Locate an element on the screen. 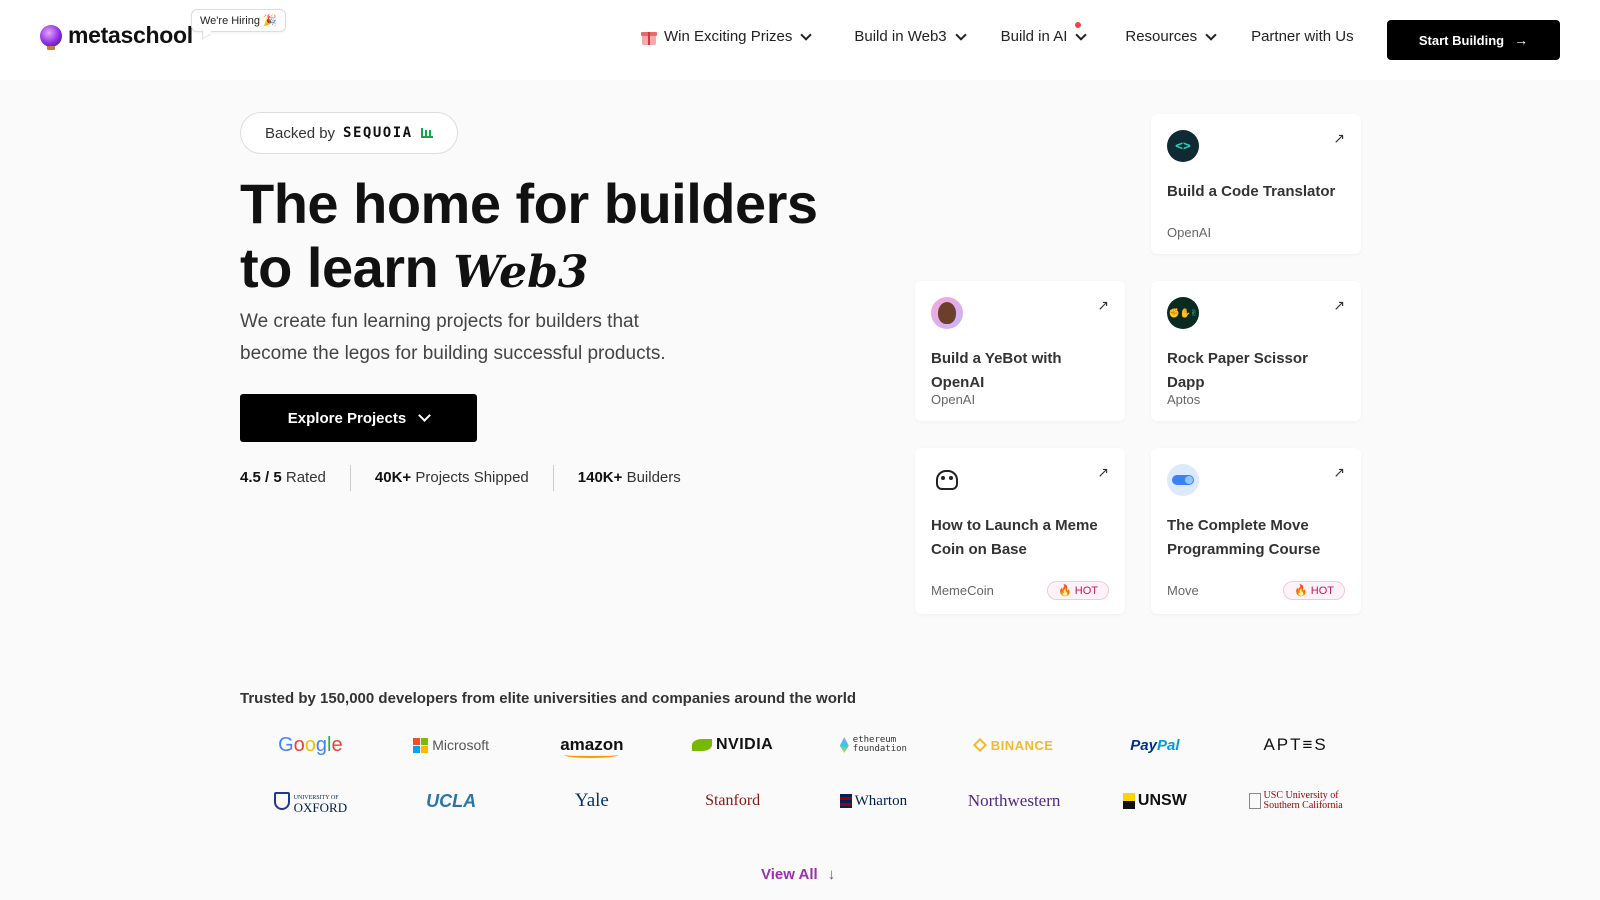 The height and width of the screenshot is (900, 1600). project-card: ↗ Build a YeBot with OpenAI OpenAI is located at coordinates (1020, 351).